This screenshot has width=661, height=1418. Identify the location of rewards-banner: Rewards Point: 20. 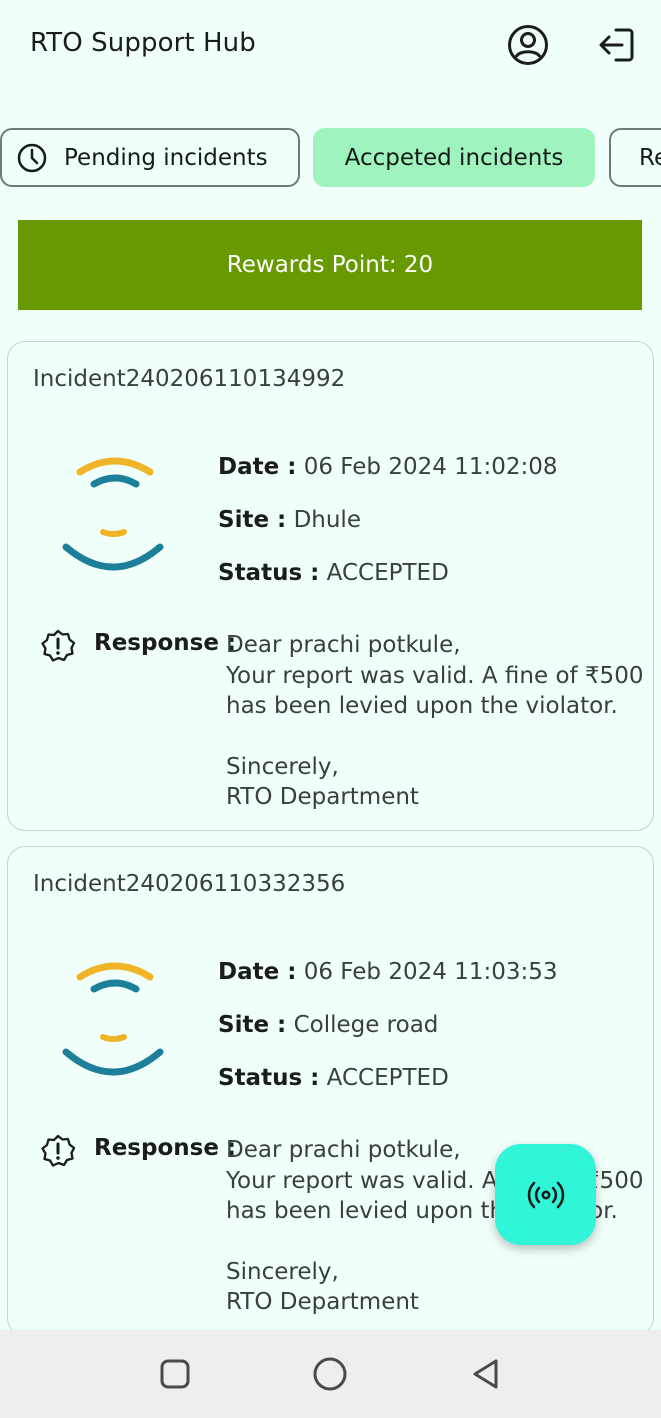
(330, 265).